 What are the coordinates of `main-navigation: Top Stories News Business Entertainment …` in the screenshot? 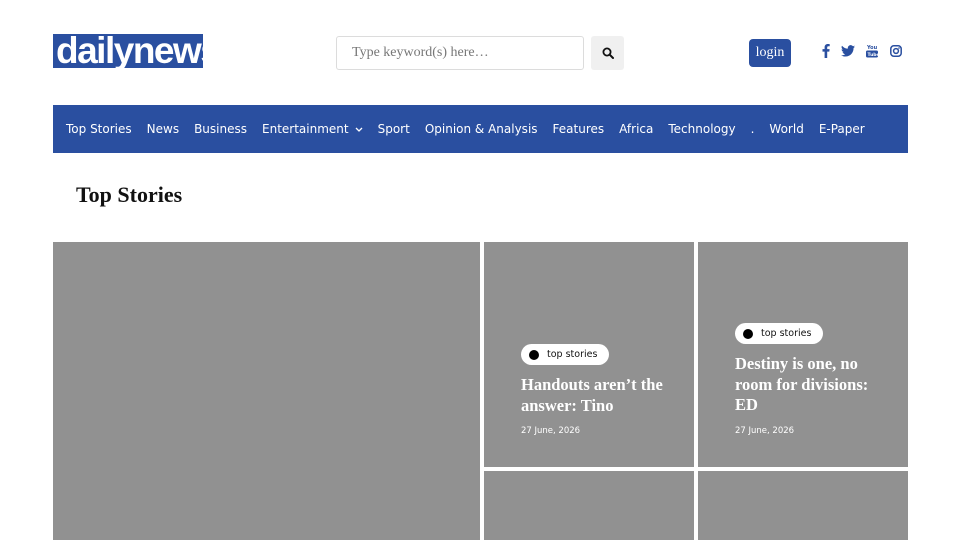 It's located at (480, 129).